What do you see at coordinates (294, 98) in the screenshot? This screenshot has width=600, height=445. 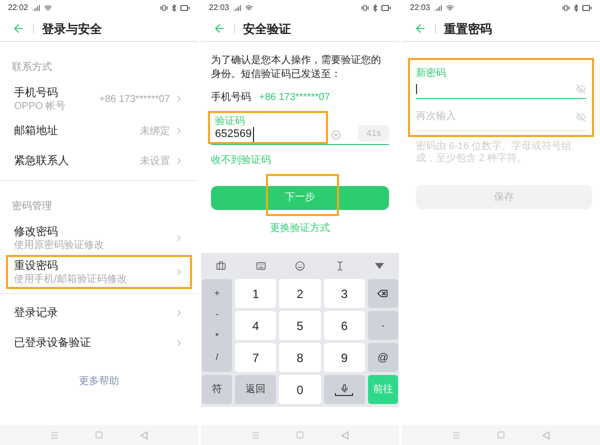 I see `phone-number: +86 173******07` at bounding box center [294, 98].